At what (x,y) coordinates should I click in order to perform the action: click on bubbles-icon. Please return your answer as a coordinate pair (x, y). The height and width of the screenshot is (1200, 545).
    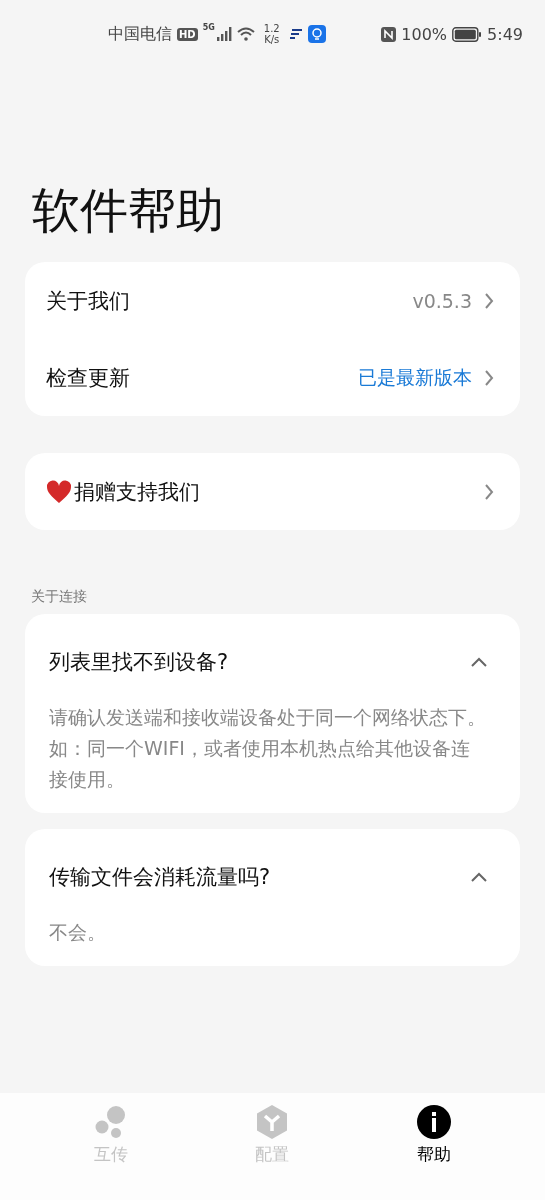
    Looking at the image, I should click on (110, 1122).